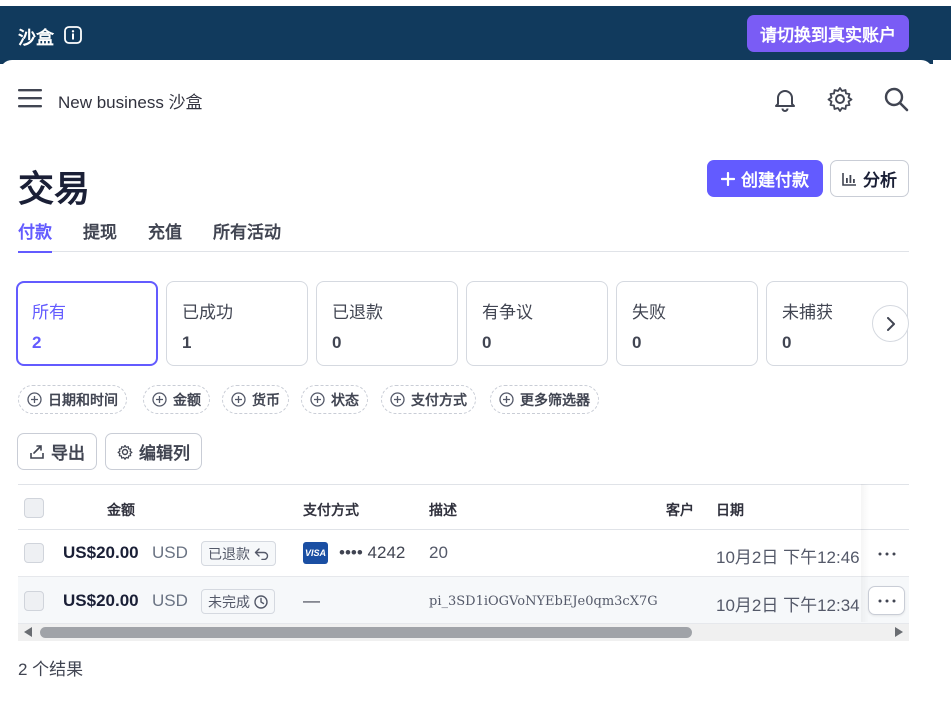 This screenshot has width=951, height=701. Describe the element at coordinates (229, 553) in the screenshot. I see `status-label: 已退款` at that location.